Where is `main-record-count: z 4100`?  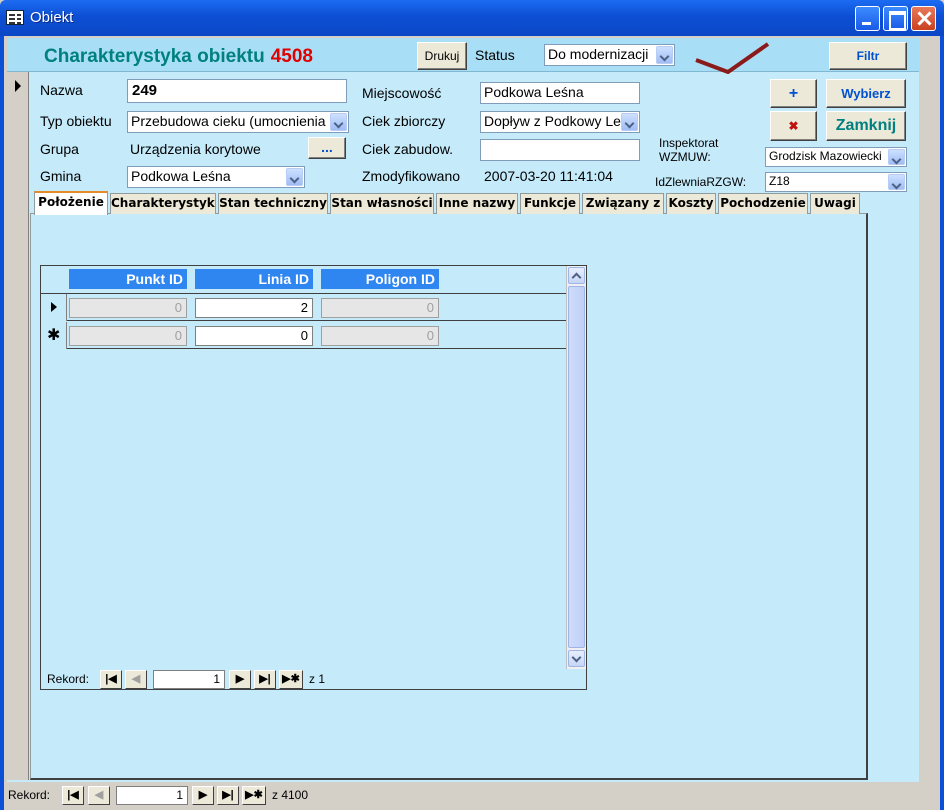
main-record-count: z 4100 is located at coordinates (290, 795).